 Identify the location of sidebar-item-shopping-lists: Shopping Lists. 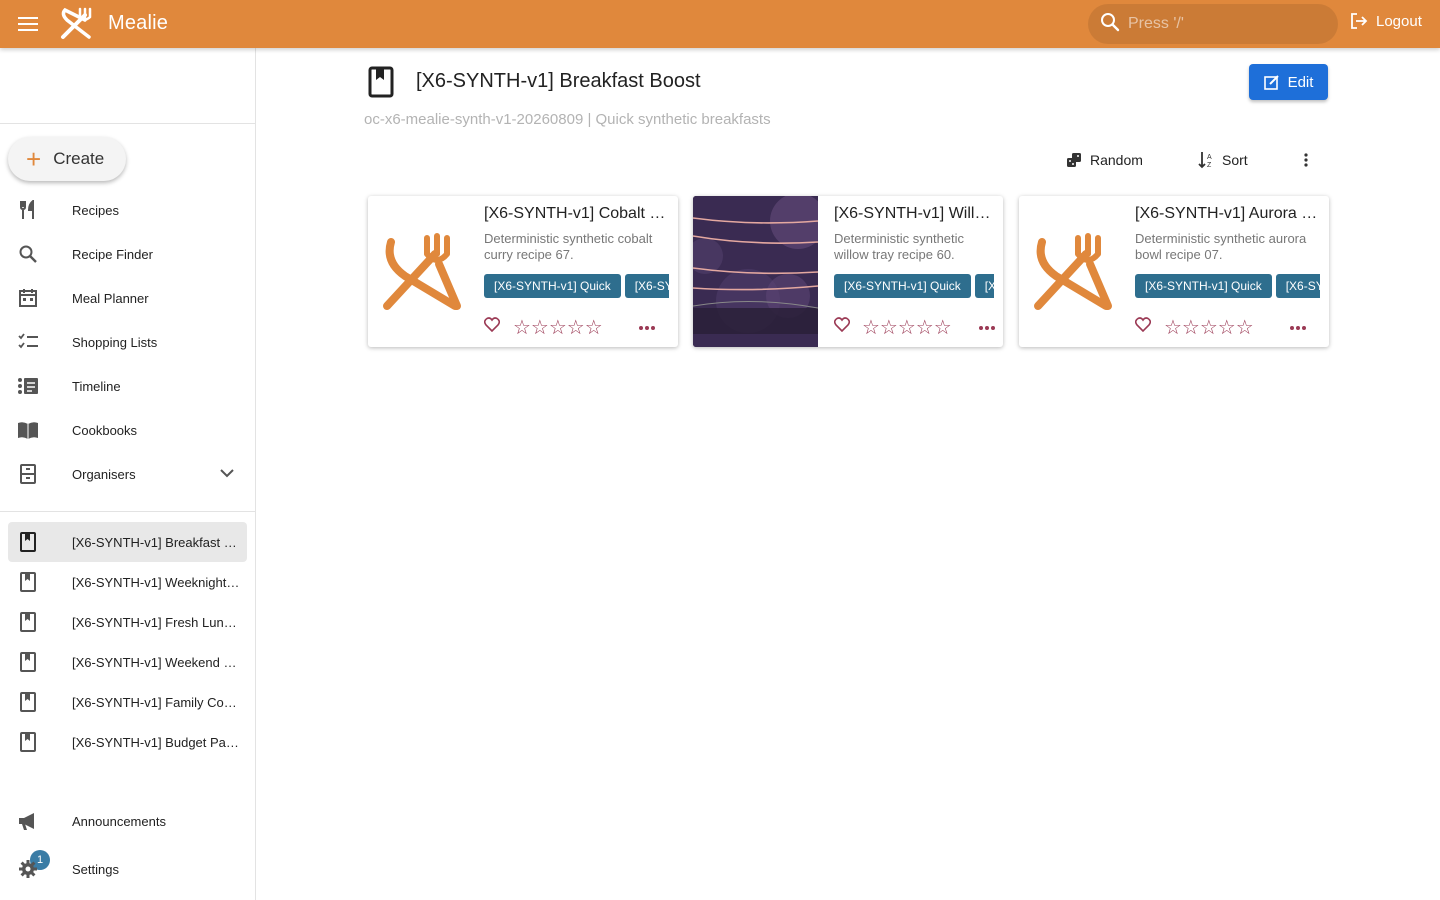
(127, 342).